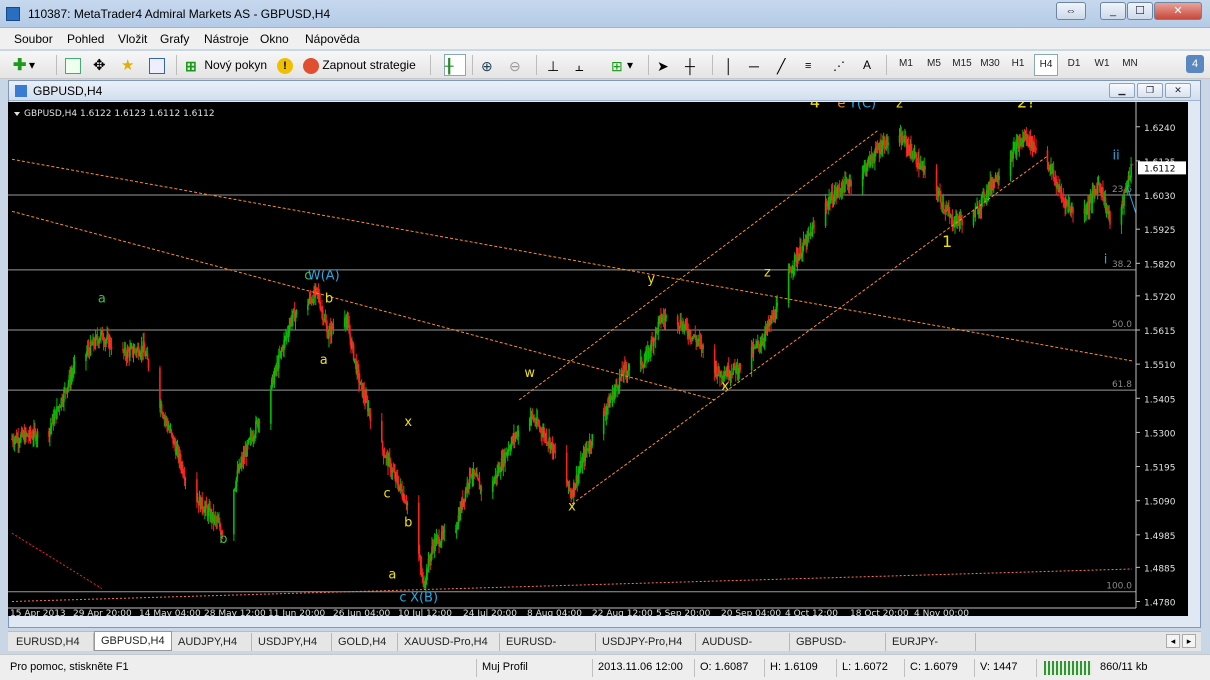  What do you see at coordinates (730, 65) in the screenshot?
I see `vertical-line-button: │` at bounding box center [730, 65].